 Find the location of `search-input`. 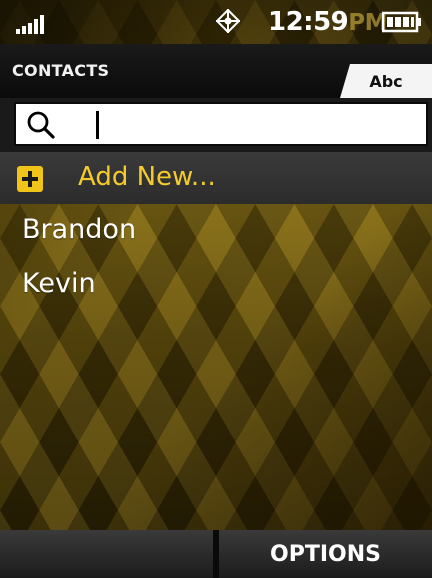

search-input is located at coordinates (242, 124).